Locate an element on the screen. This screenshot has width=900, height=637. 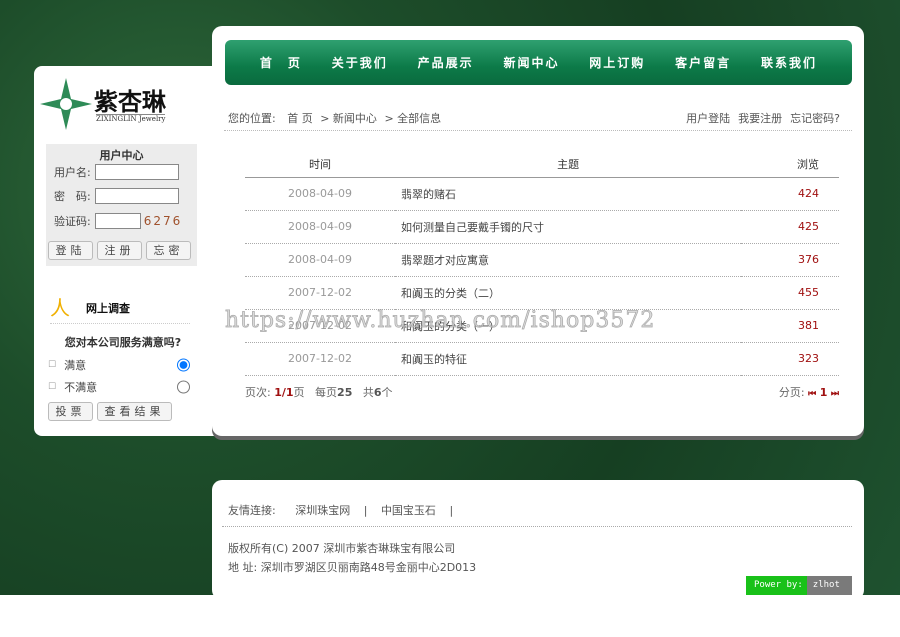
address: 地 址: 深圳市罗湖区贝丽南路48号金丽中心2D013 is located at coordinates (352, 567).